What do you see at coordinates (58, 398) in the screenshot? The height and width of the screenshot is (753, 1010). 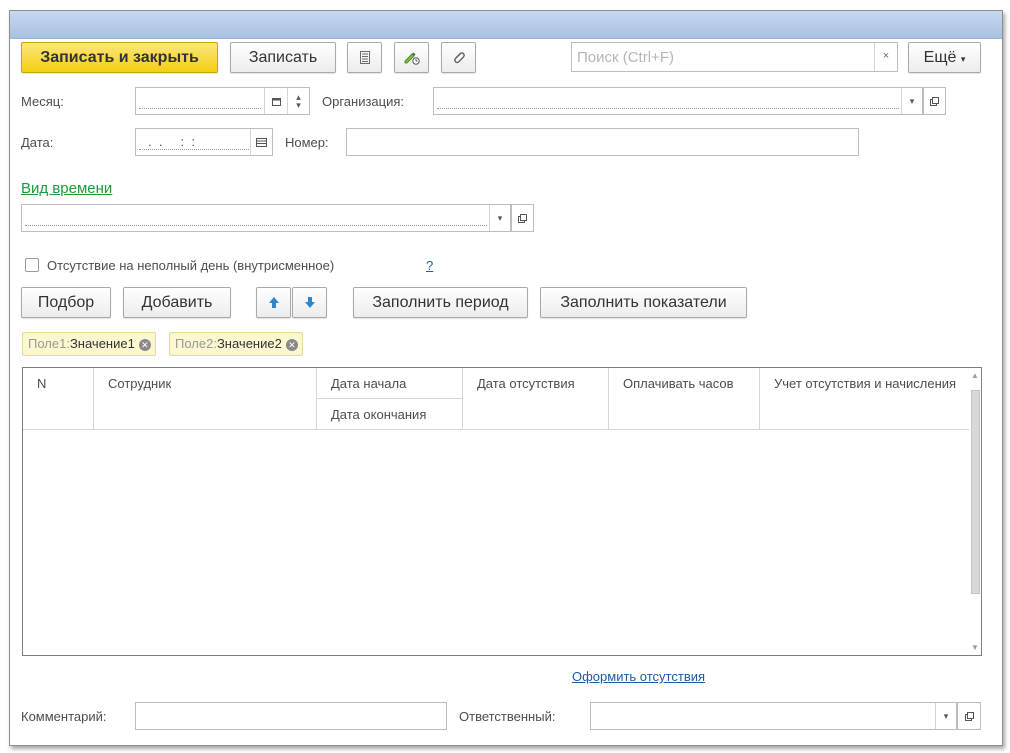 I see `column-header-n: N` at bounding box center [58, 398].